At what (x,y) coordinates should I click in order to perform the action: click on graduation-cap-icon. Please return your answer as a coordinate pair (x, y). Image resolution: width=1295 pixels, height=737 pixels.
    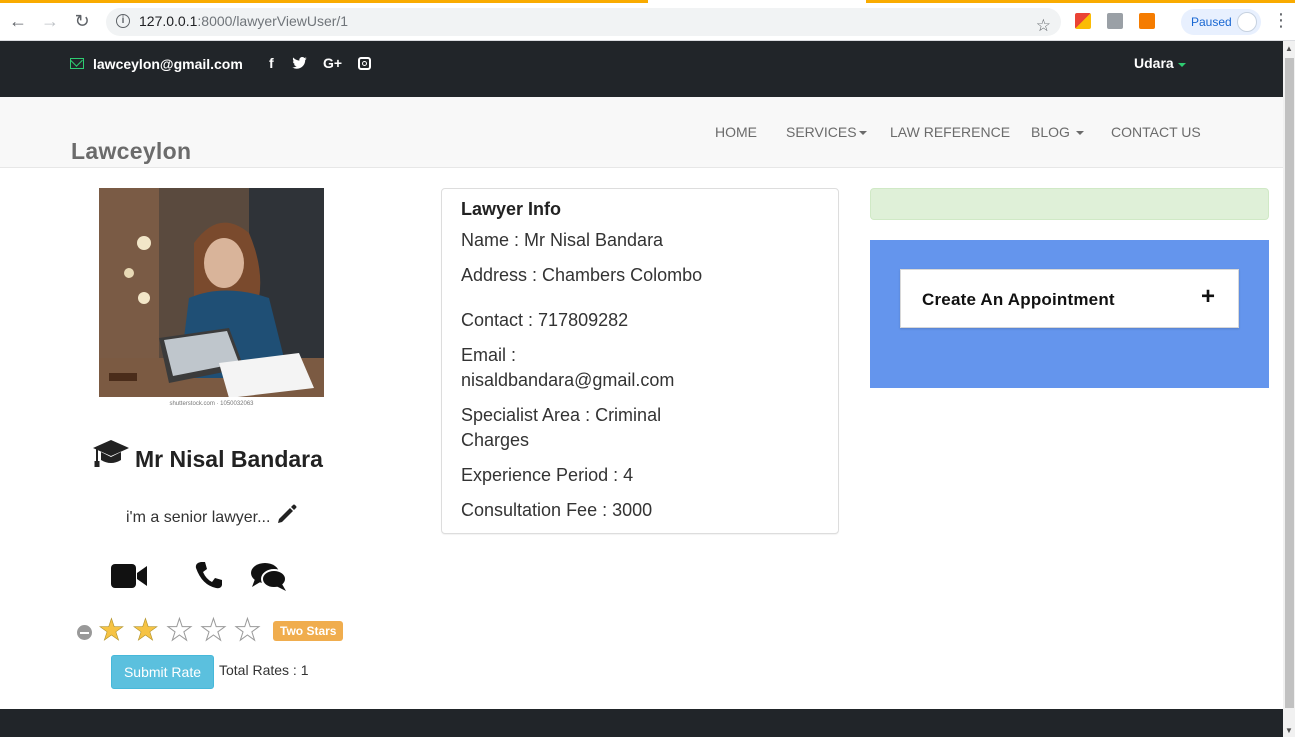
    Looking at the image, I should click on (111, 456).